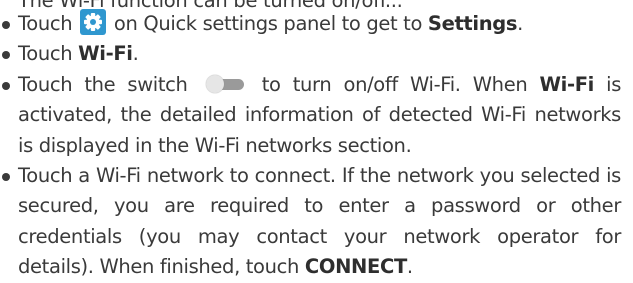 The height and width of the screenshot is (283, 633). What do you see at coordinates (225, 83) in the screenshot?
I see `toggle-switch-icon` at bounding box center [225, 83].